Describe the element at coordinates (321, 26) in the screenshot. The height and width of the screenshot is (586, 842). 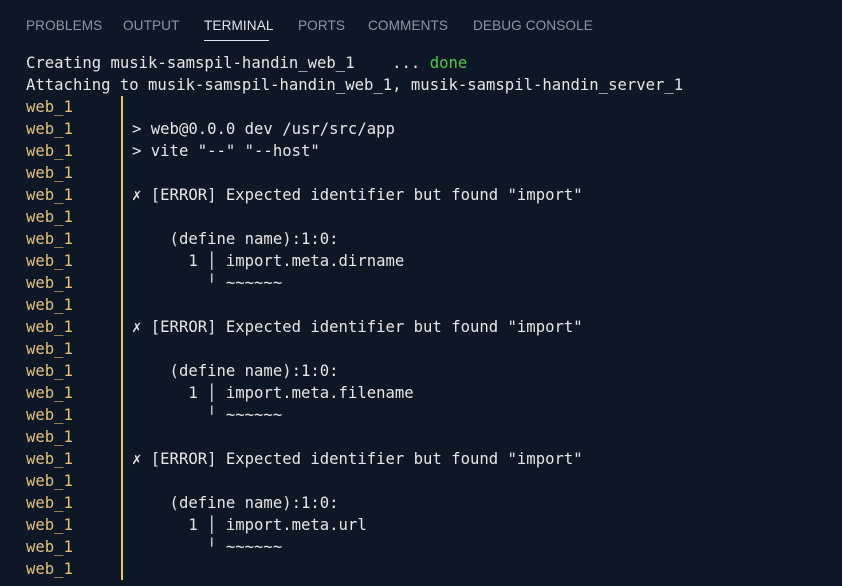
I see `tab-ports: PORTS` at that location.